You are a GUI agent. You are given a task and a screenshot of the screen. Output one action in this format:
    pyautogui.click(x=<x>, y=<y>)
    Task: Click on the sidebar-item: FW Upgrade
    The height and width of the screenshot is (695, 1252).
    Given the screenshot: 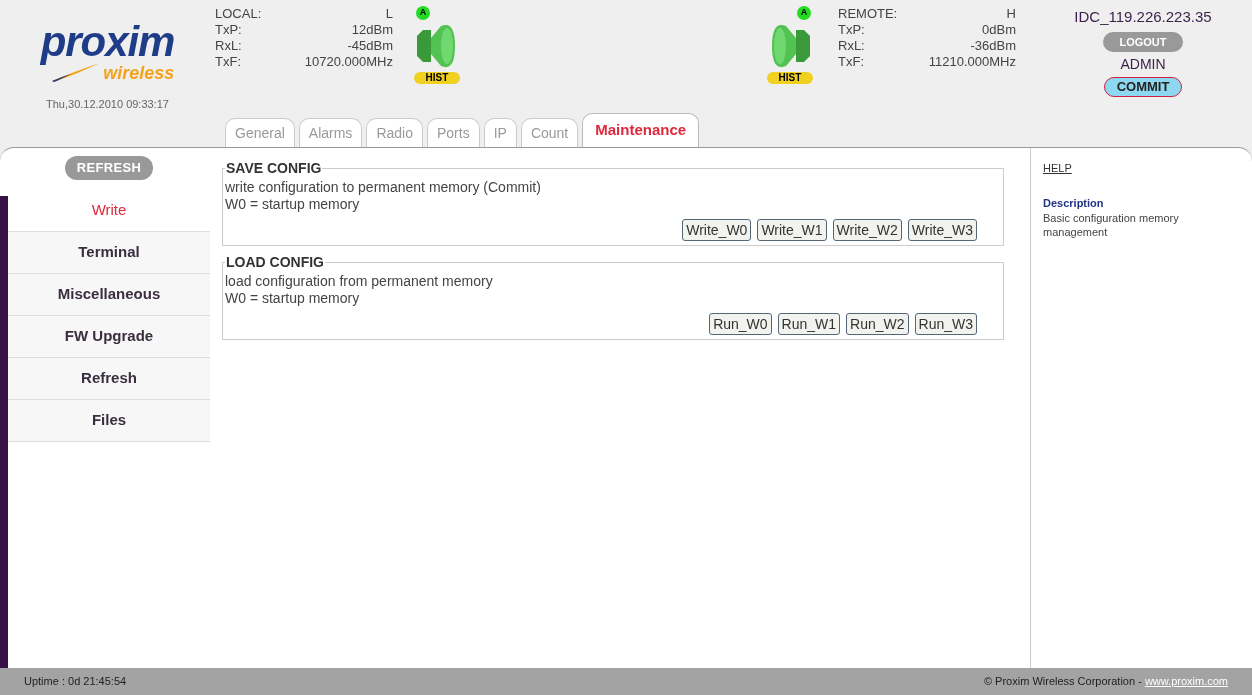 What is the action you would take?
    pyautogui.click(x=109, y=336)
    